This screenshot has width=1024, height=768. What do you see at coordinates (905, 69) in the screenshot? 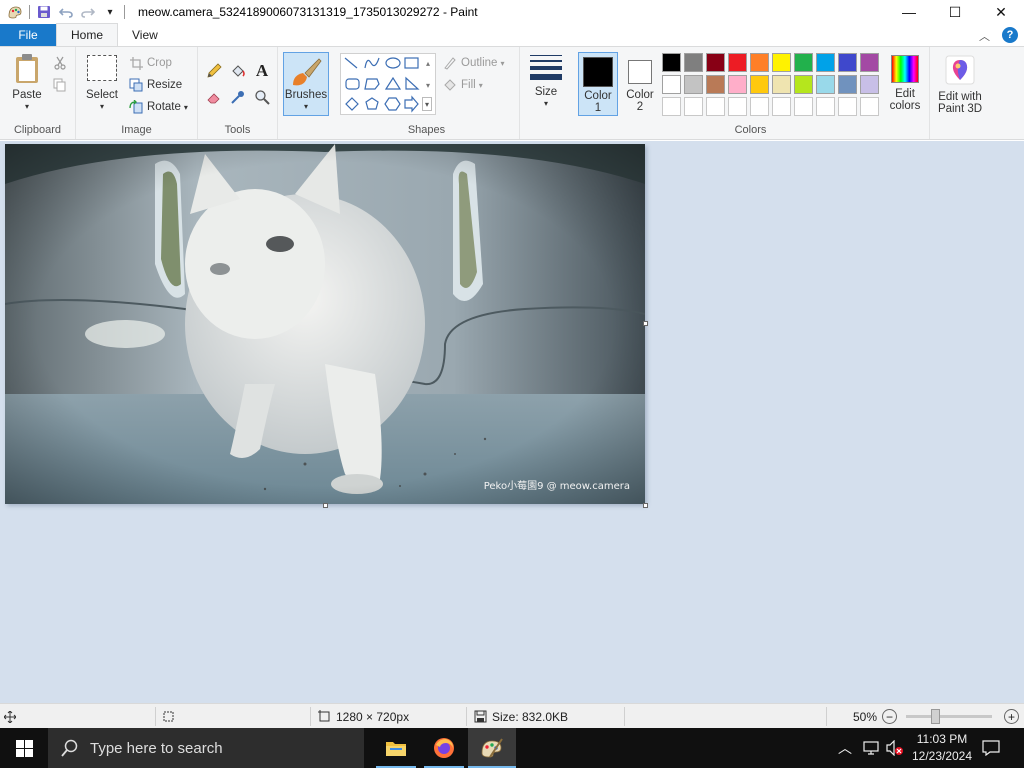
I see `edit-colors-icon` at bounding box center [905, 69].